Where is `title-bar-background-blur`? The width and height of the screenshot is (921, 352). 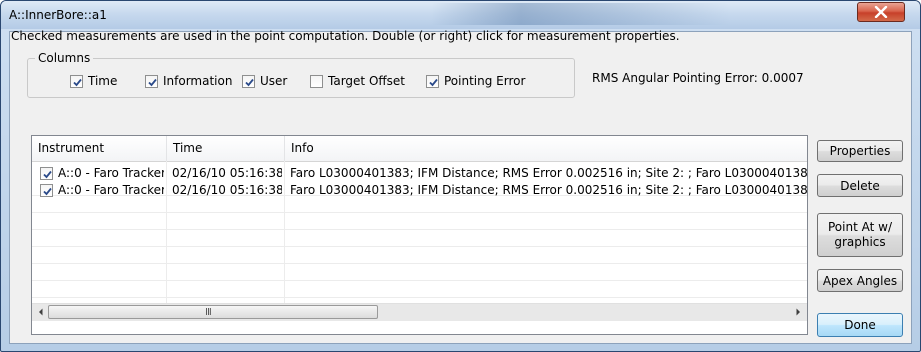 title-bar-background-blur is located at coordinates (581, 14).